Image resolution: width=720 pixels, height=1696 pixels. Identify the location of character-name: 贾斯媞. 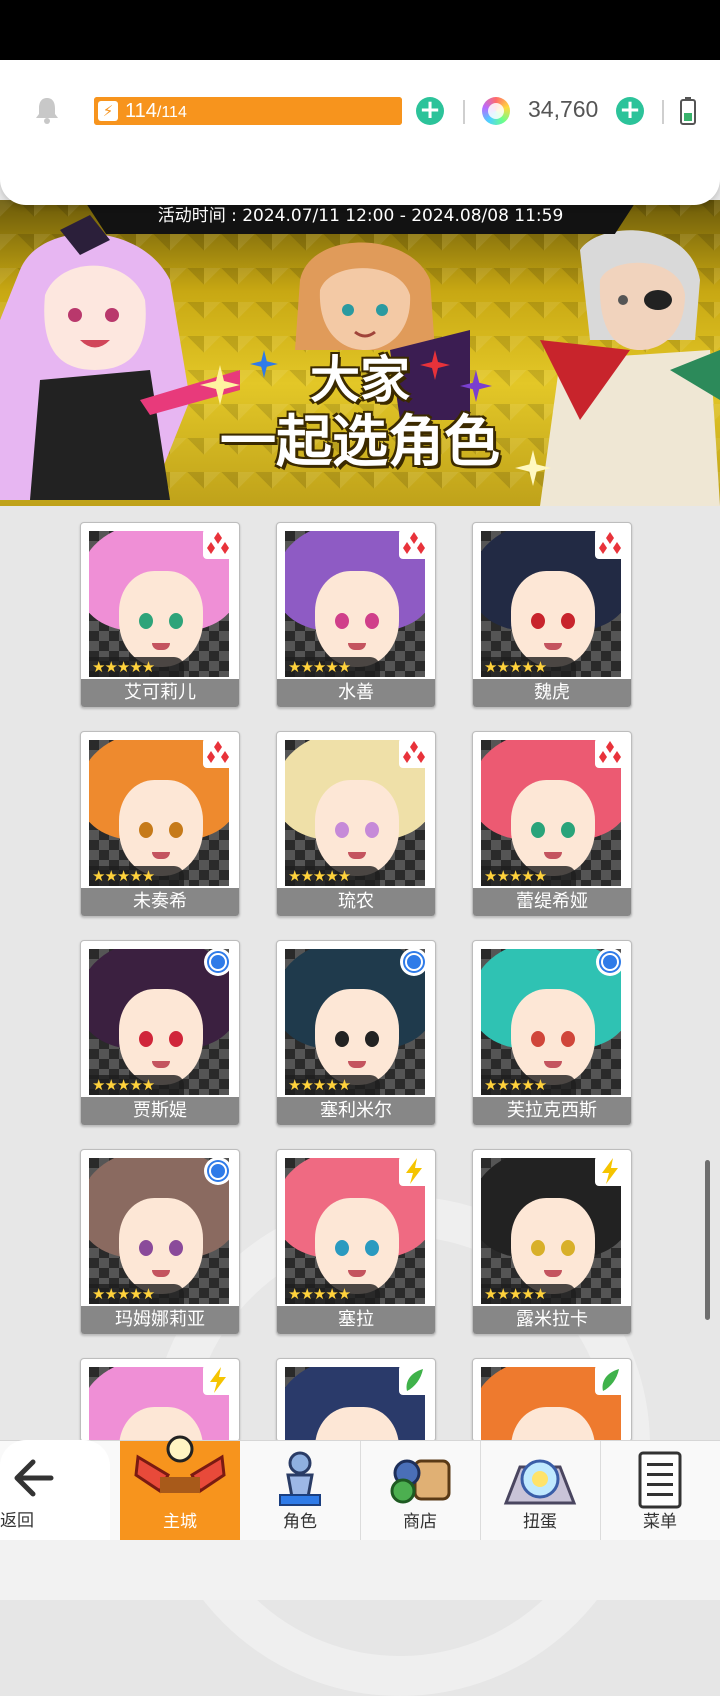
(160, 1111).